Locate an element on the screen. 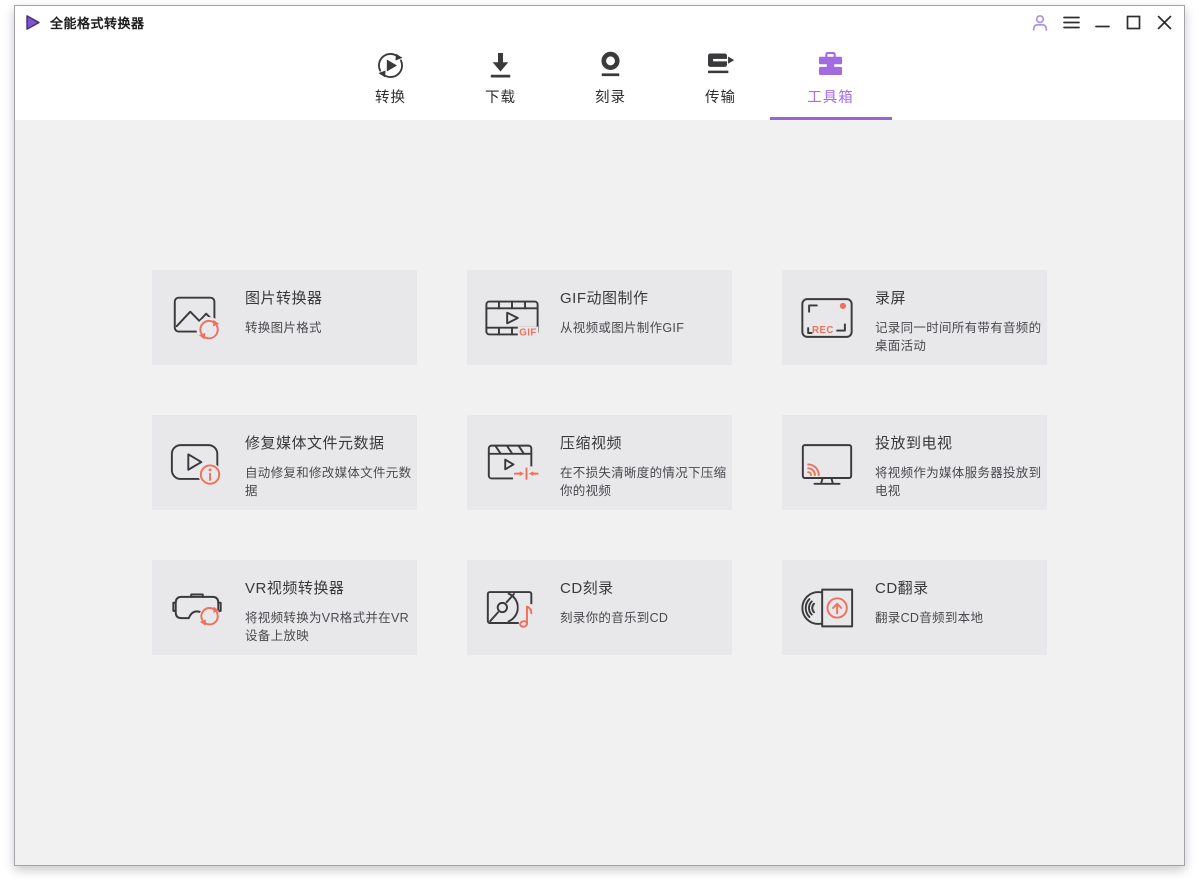 The width and height of the screenshot is (1199, 888). download-icon is located at coordinates (500, 65).